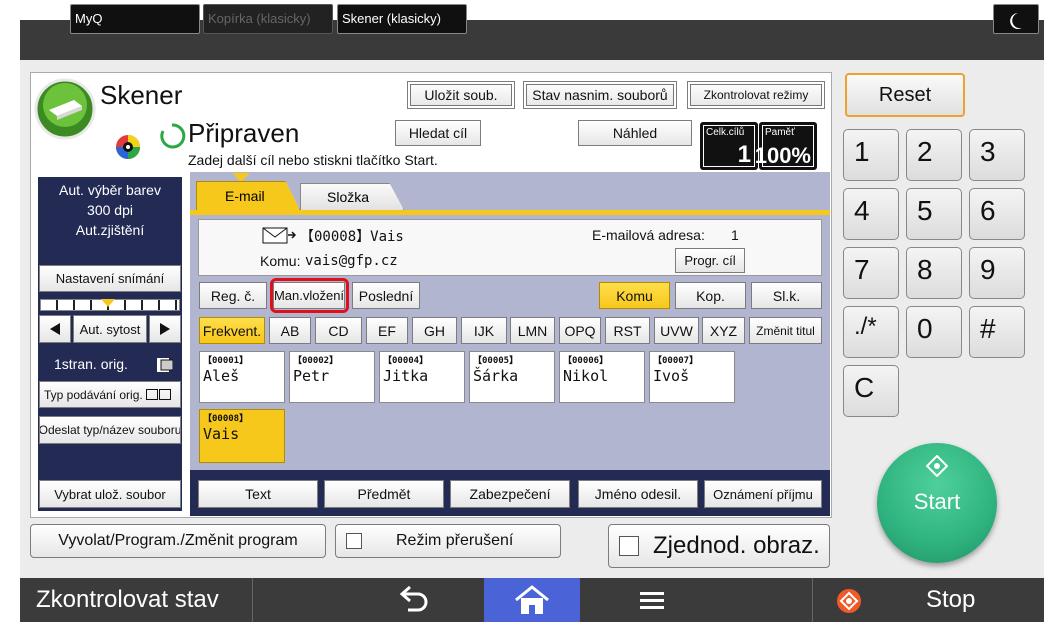  I want to click on color-mode-value: Aut. výběr barev, so click(110, 190).